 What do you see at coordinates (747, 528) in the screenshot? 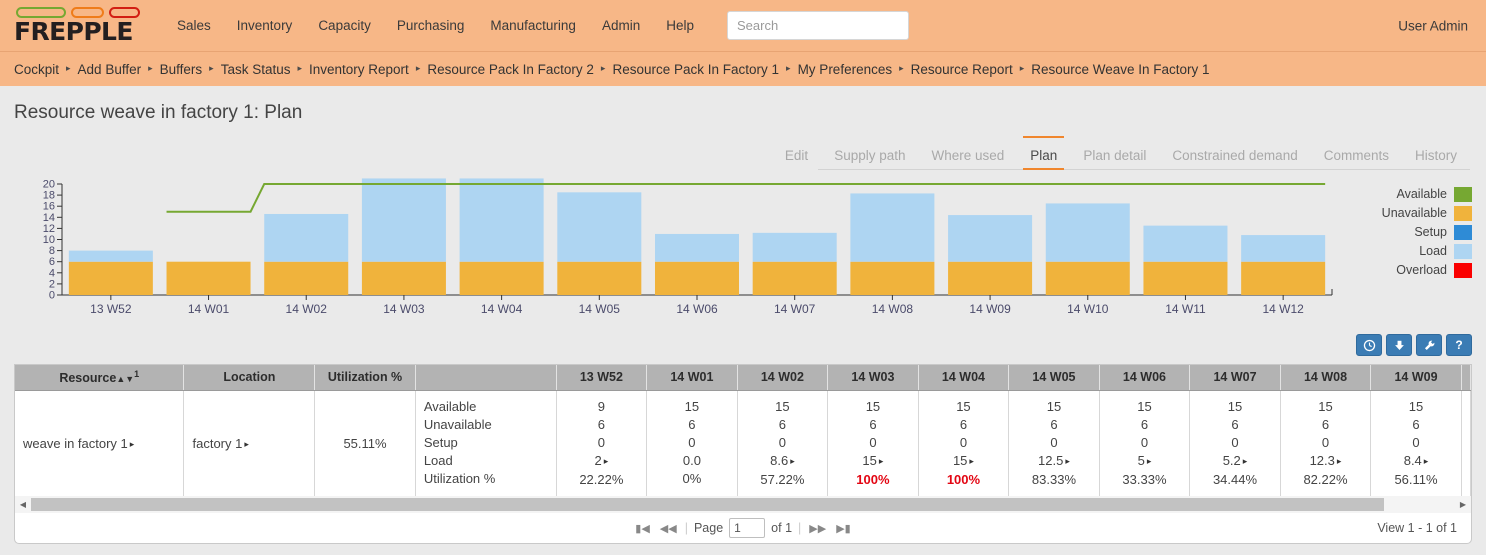
I see `page-number-input` at bounding box center [747, 528].